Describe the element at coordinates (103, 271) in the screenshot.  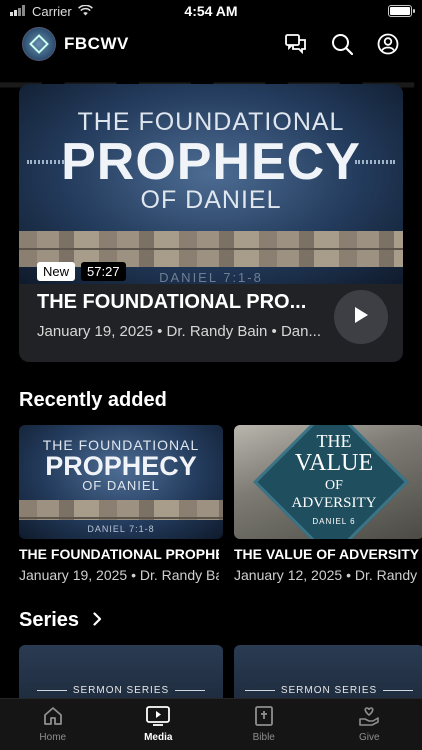
I see `duration-badge: 57:27` at that location.